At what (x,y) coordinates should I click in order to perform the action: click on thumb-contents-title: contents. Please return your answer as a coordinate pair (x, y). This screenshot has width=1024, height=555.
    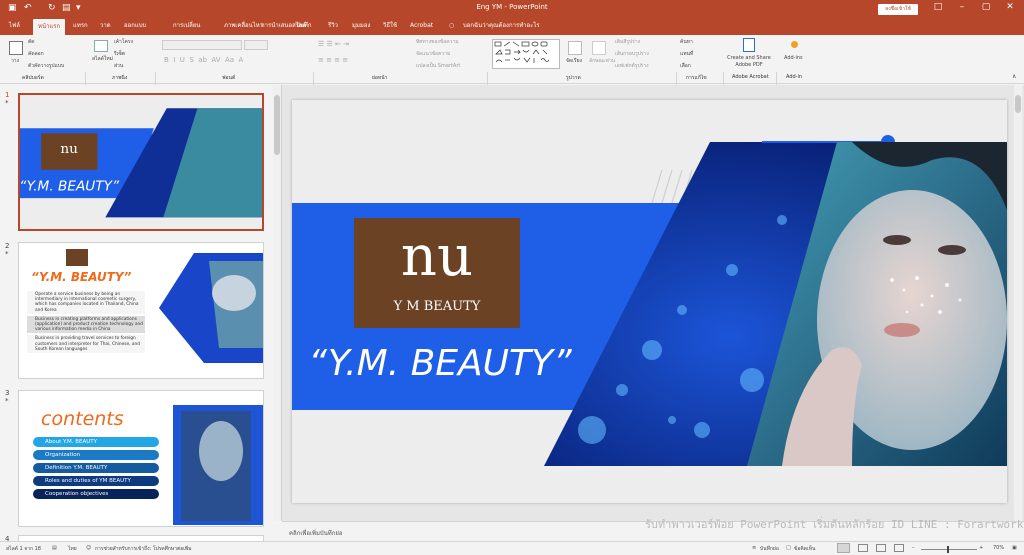
    Looking at the image, I should click on (82, 419).